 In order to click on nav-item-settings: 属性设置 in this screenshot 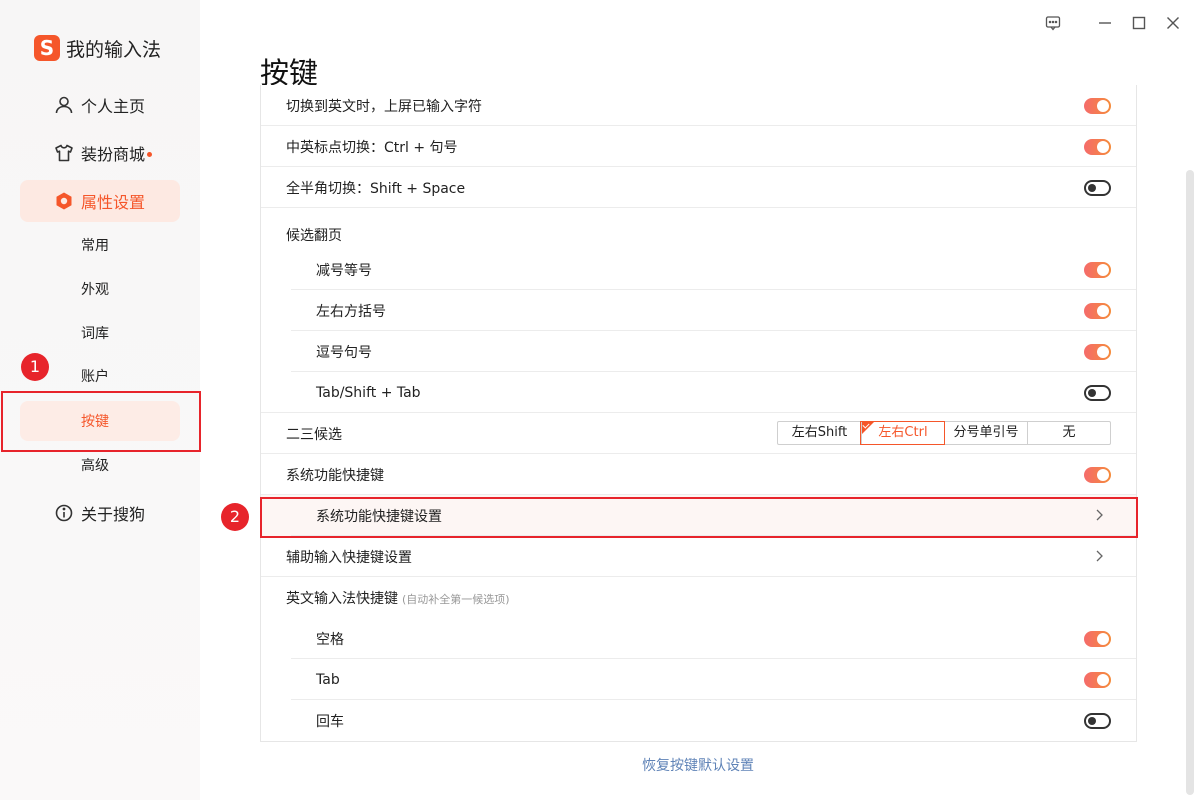, I will do `click(100, 201)`.